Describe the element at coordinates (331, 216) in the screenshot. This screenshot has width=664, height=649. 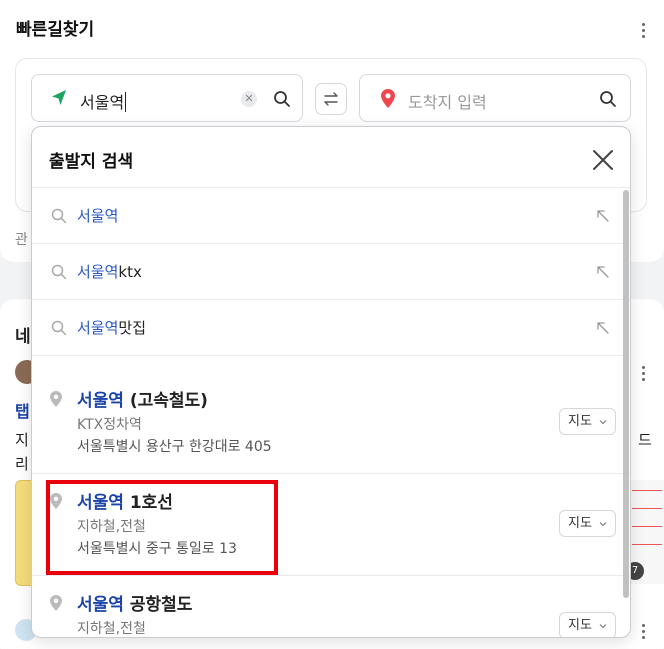
I see `suggestion-item: 서울역` at that location.